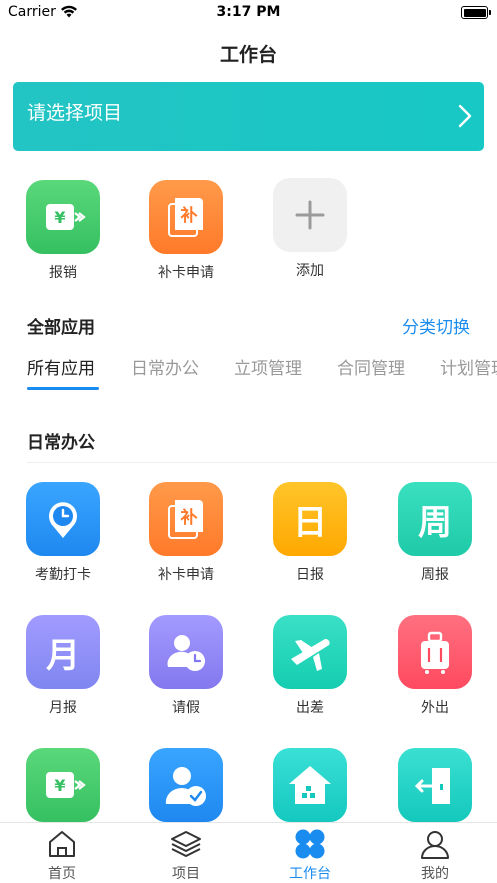  I want to click on quick-app-label: 报销, so click(63, 273).